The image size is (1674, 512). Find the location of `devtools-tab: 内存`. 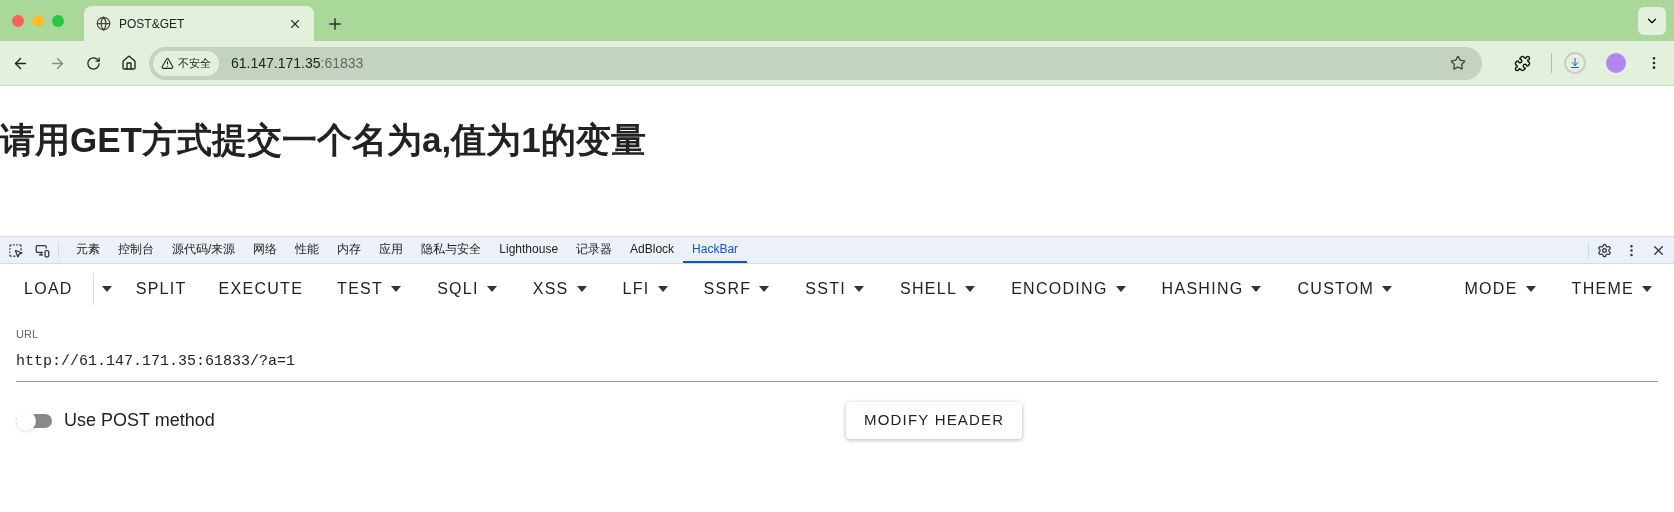

devtools-tab: 内存 is located at coordinates (349, 250).